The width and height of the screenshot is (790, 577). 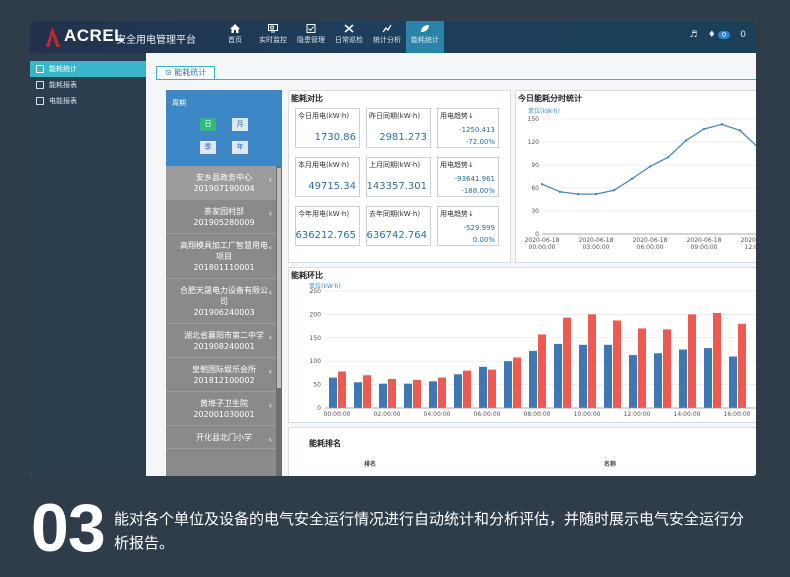 I want to click on period-month-button: 月, so click(x=240, y=124).